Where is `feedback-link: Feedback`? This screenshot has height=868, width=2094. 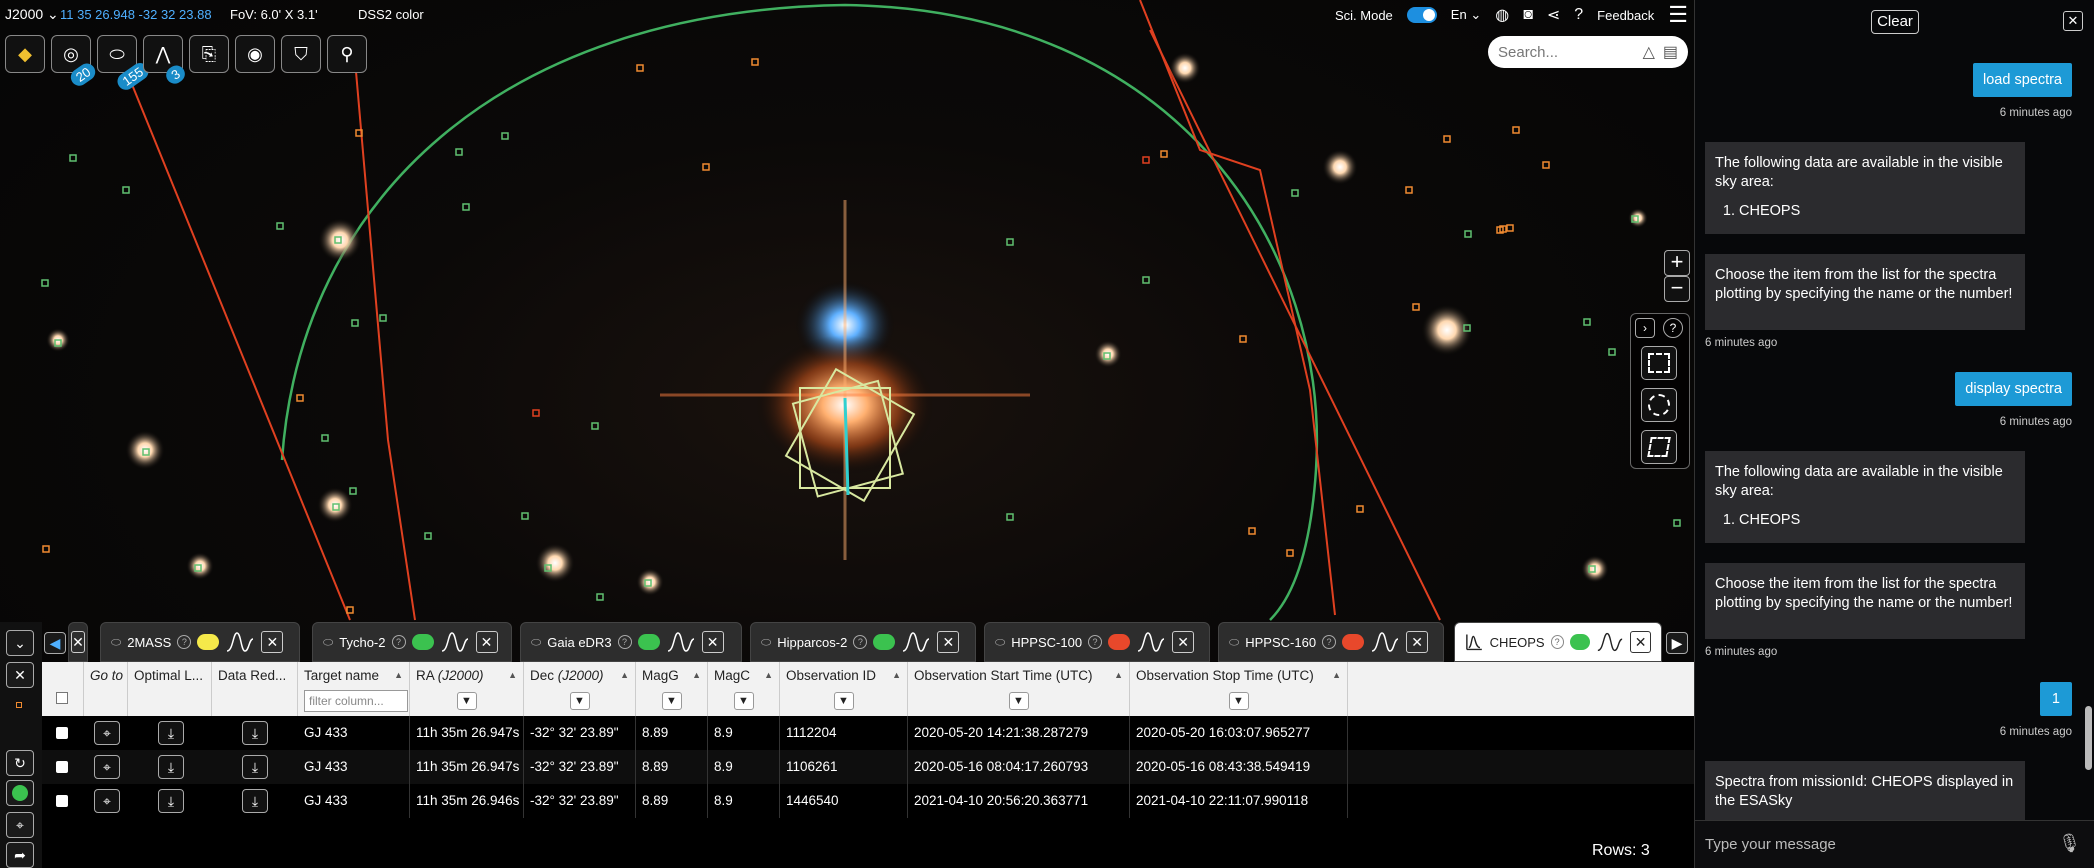
feedback-link: Feedback is located at coordinates (1625, 15).